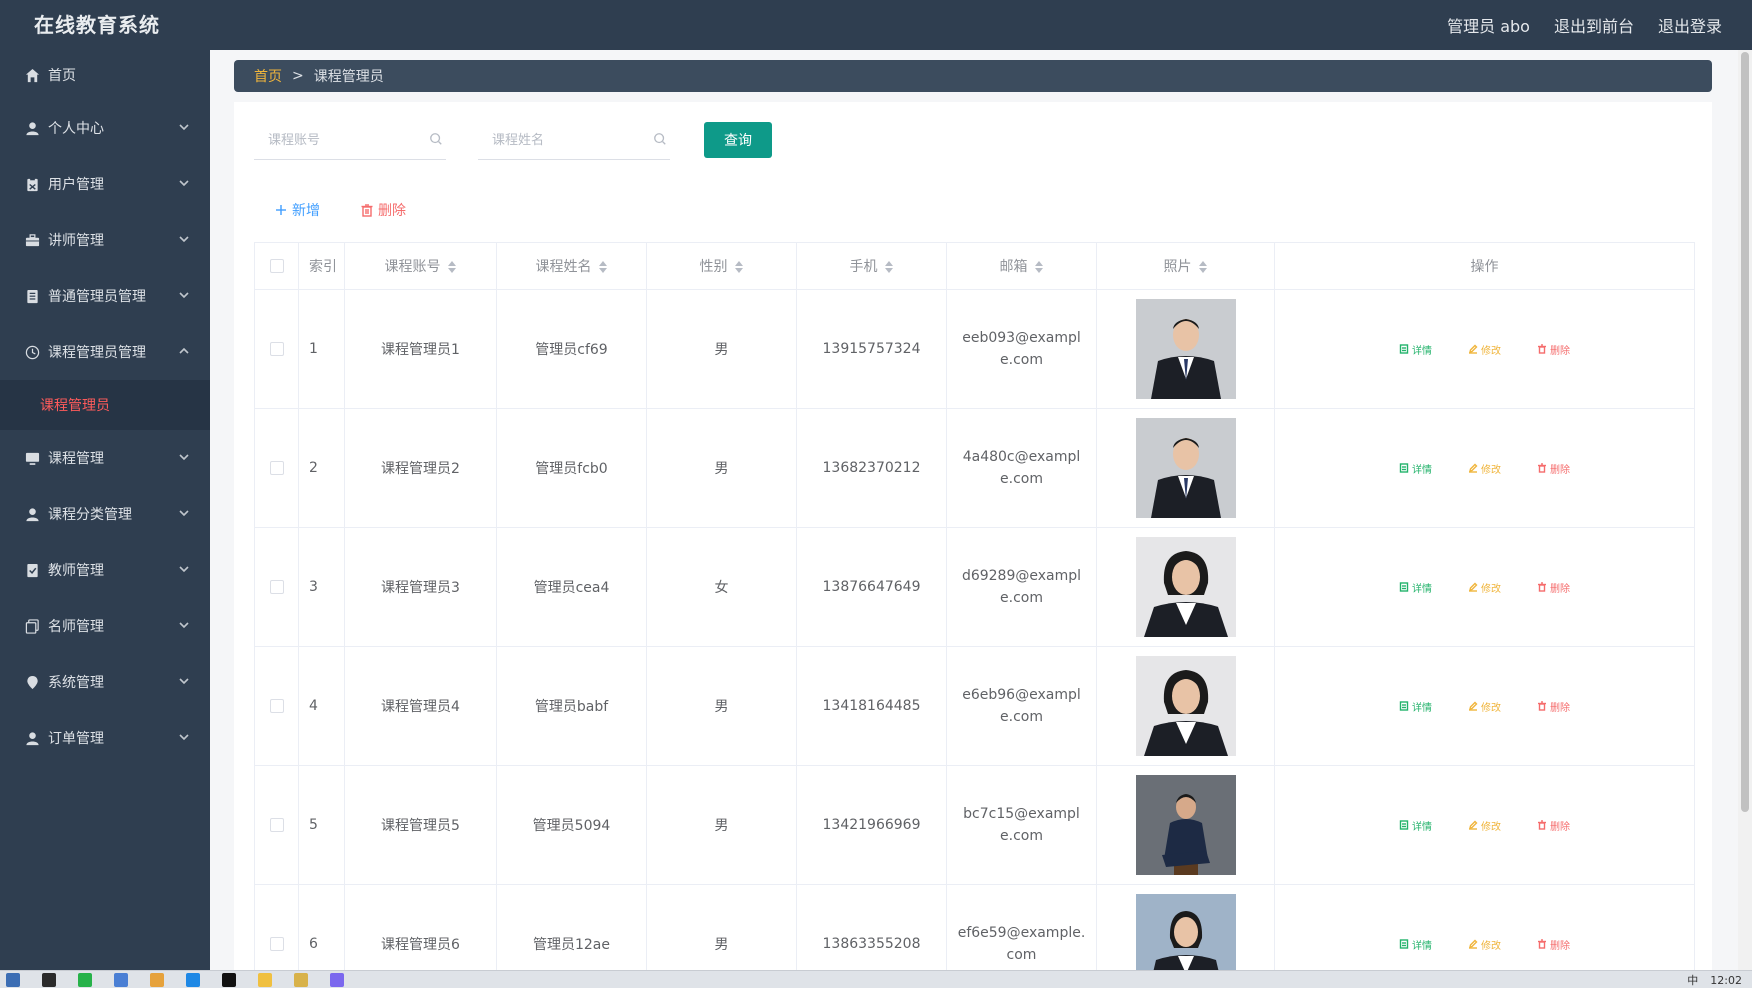 The width and height of the screenshot is (1752, 988). What do you see at coordinates (341, 141) in the screenshot?
I see `account-search-input` at bounding box center [341, 141].